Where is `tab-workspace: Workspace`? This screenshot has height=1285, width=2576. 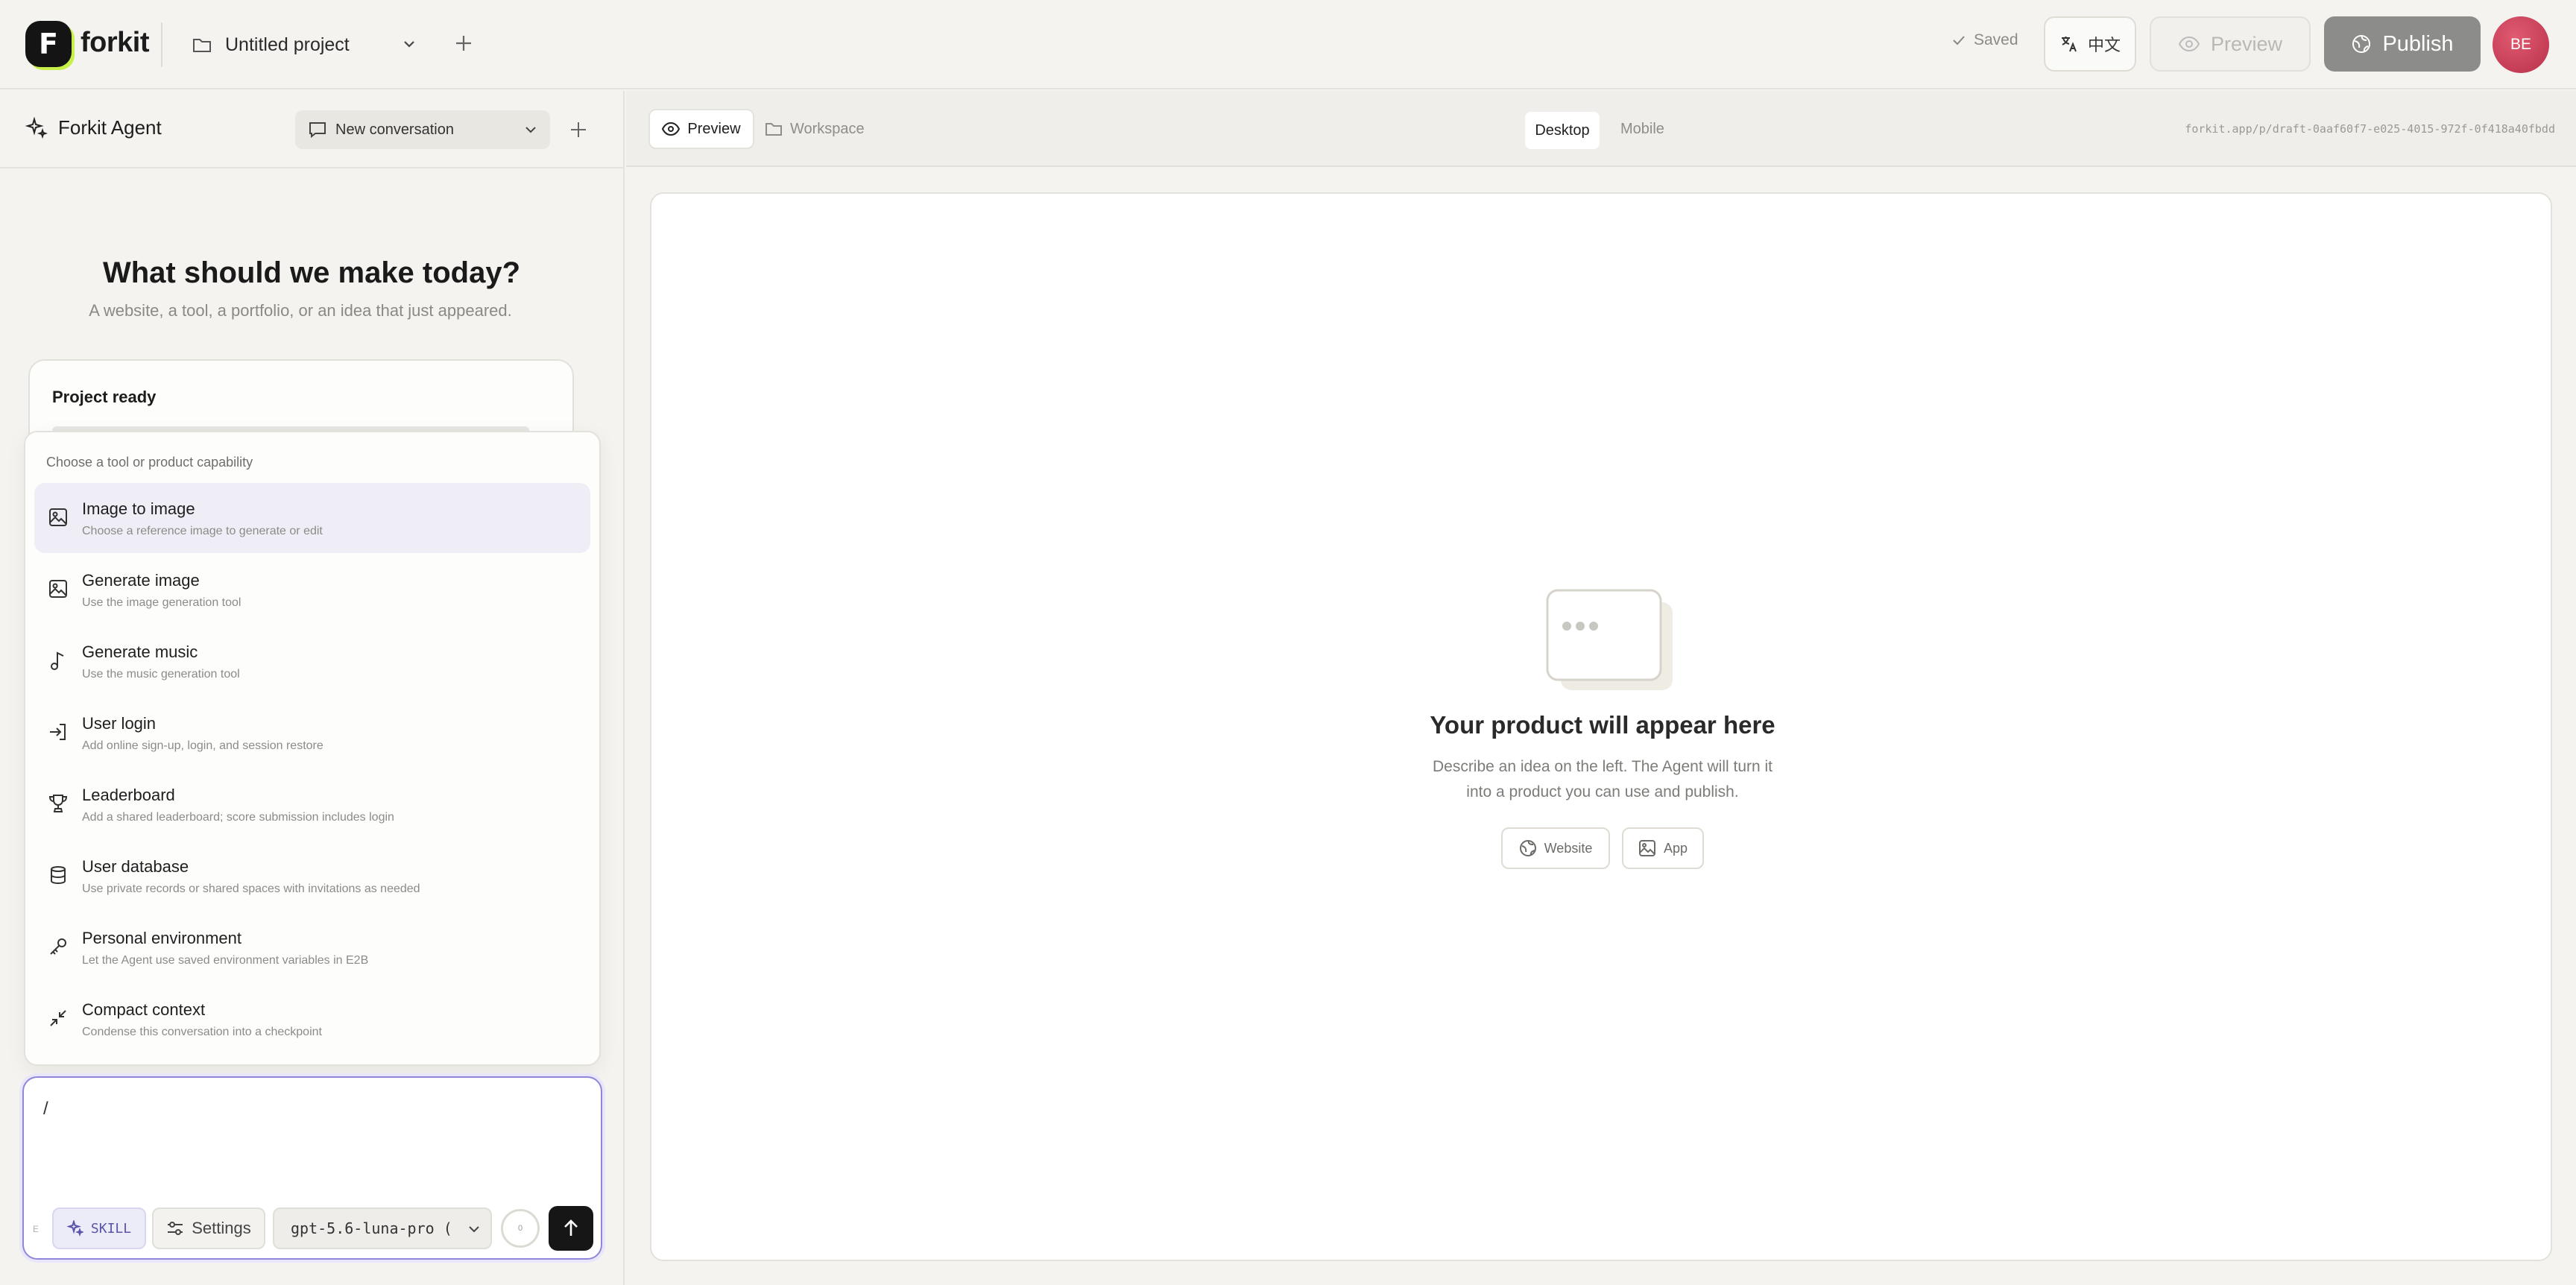
tab-workspace: Workspace is located at coordinates (815, 129).